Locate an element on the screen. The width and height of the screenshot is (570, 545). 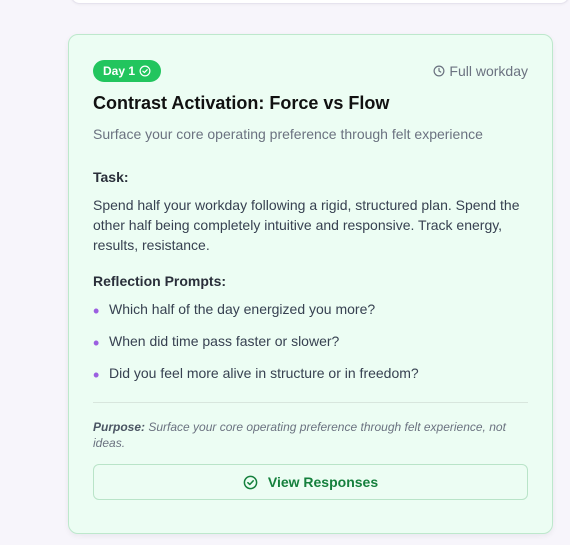
task-label: Task: is located at coordinates (111, 177).